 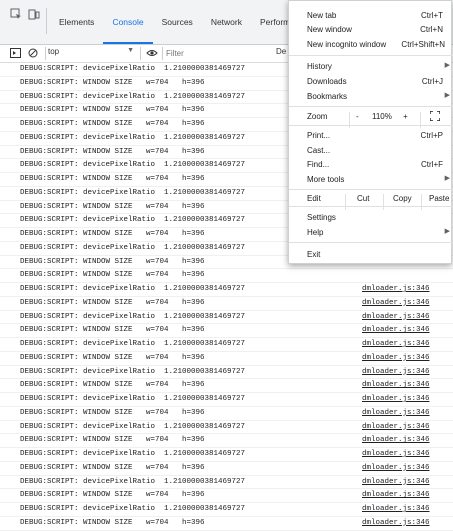 I want to click on fullscreen-icon, so click(x=435, y=116).